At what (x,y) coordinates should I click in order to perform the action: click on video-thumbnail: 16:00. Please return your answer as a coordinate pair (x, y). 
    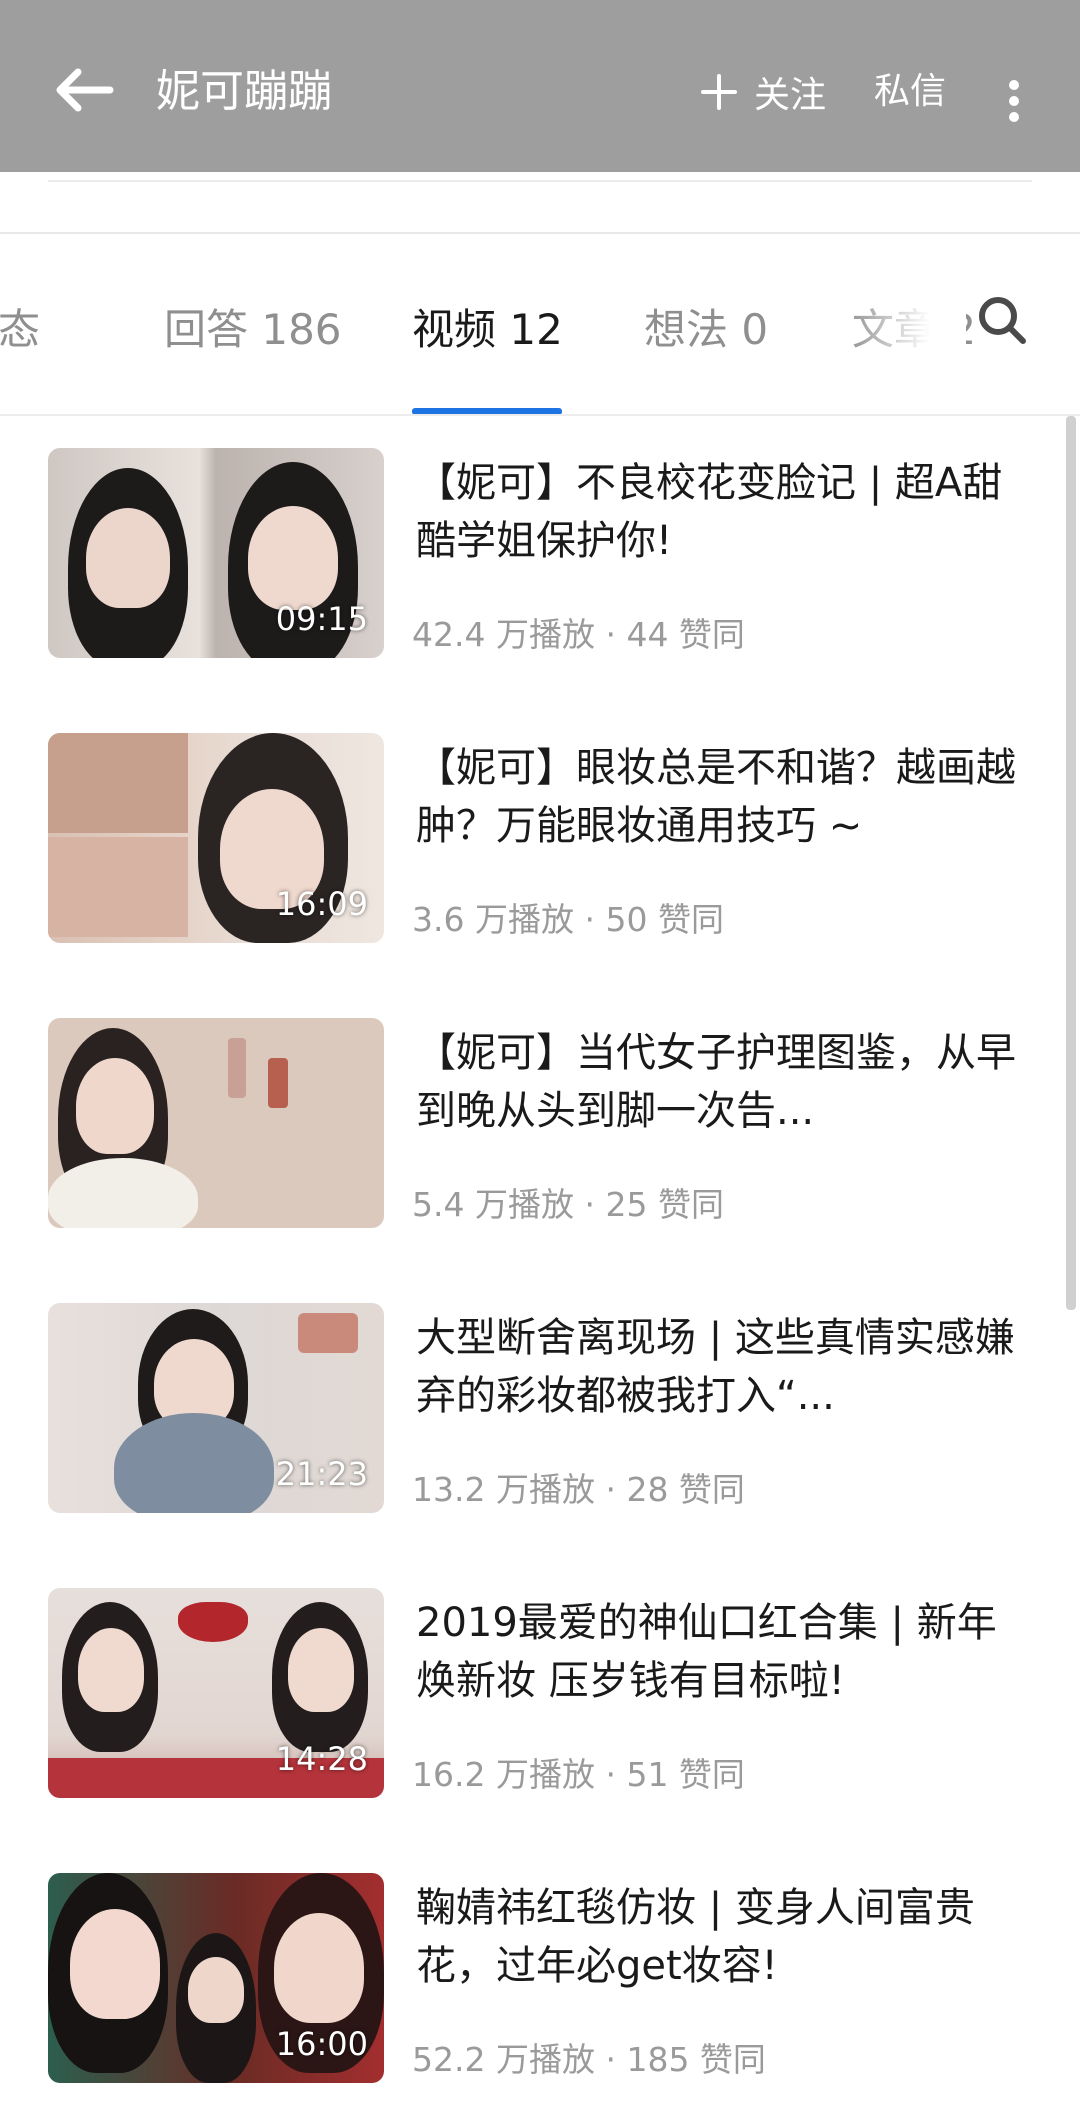
    Looking at the image, I should click on (216, 1978).